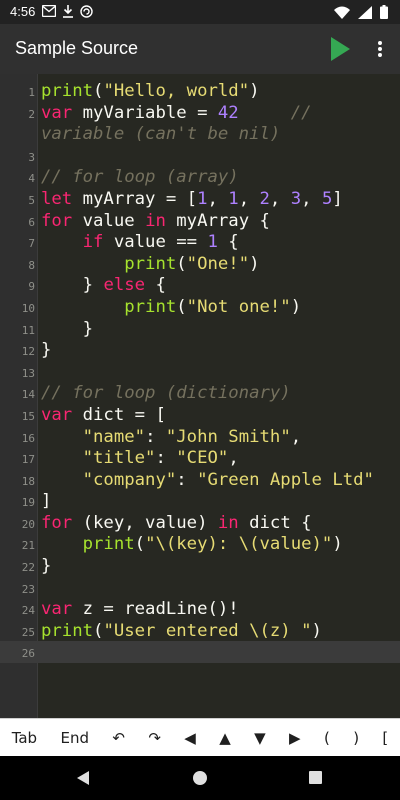 The width and height of the screenshot is (400, 800). What do you see at coordinates (380, 49) in the screenshot?
I see `overflow-menu-button` at bounding box center [380, 49].